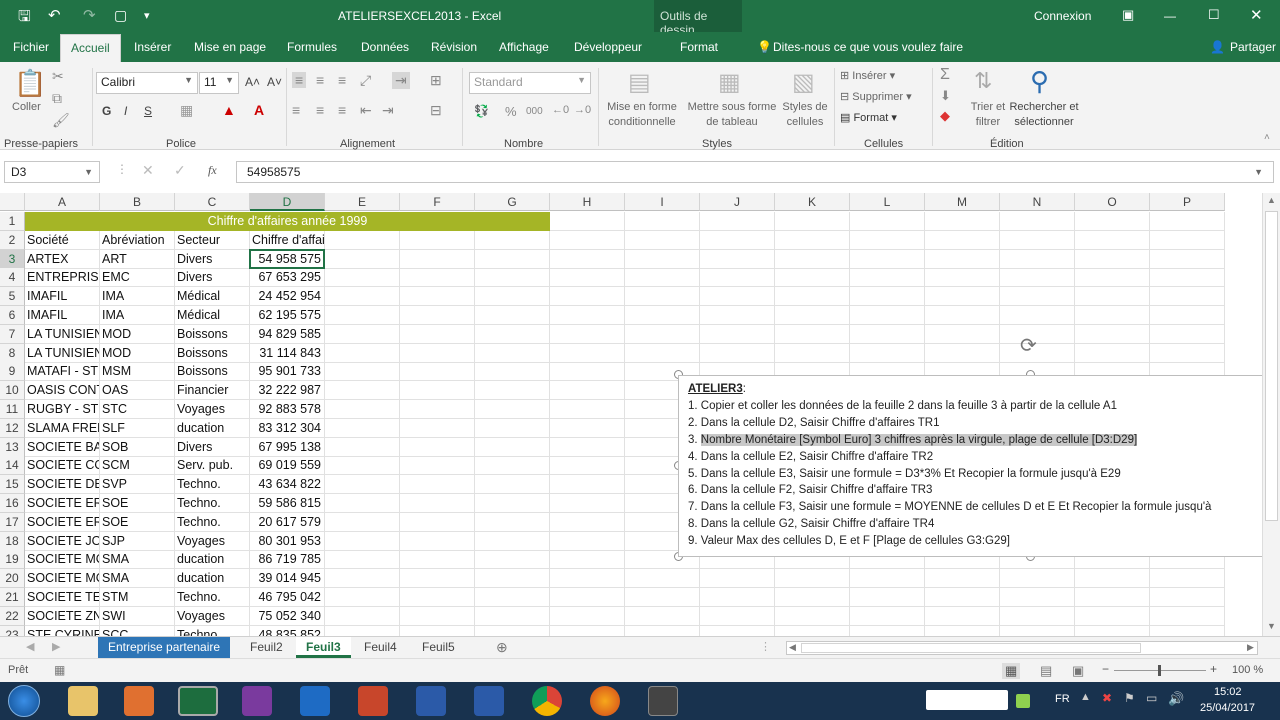  Describe the element at coordinates (147, 83) in the screenshot. I see `font-name-select: Calibri ▼` at that location.